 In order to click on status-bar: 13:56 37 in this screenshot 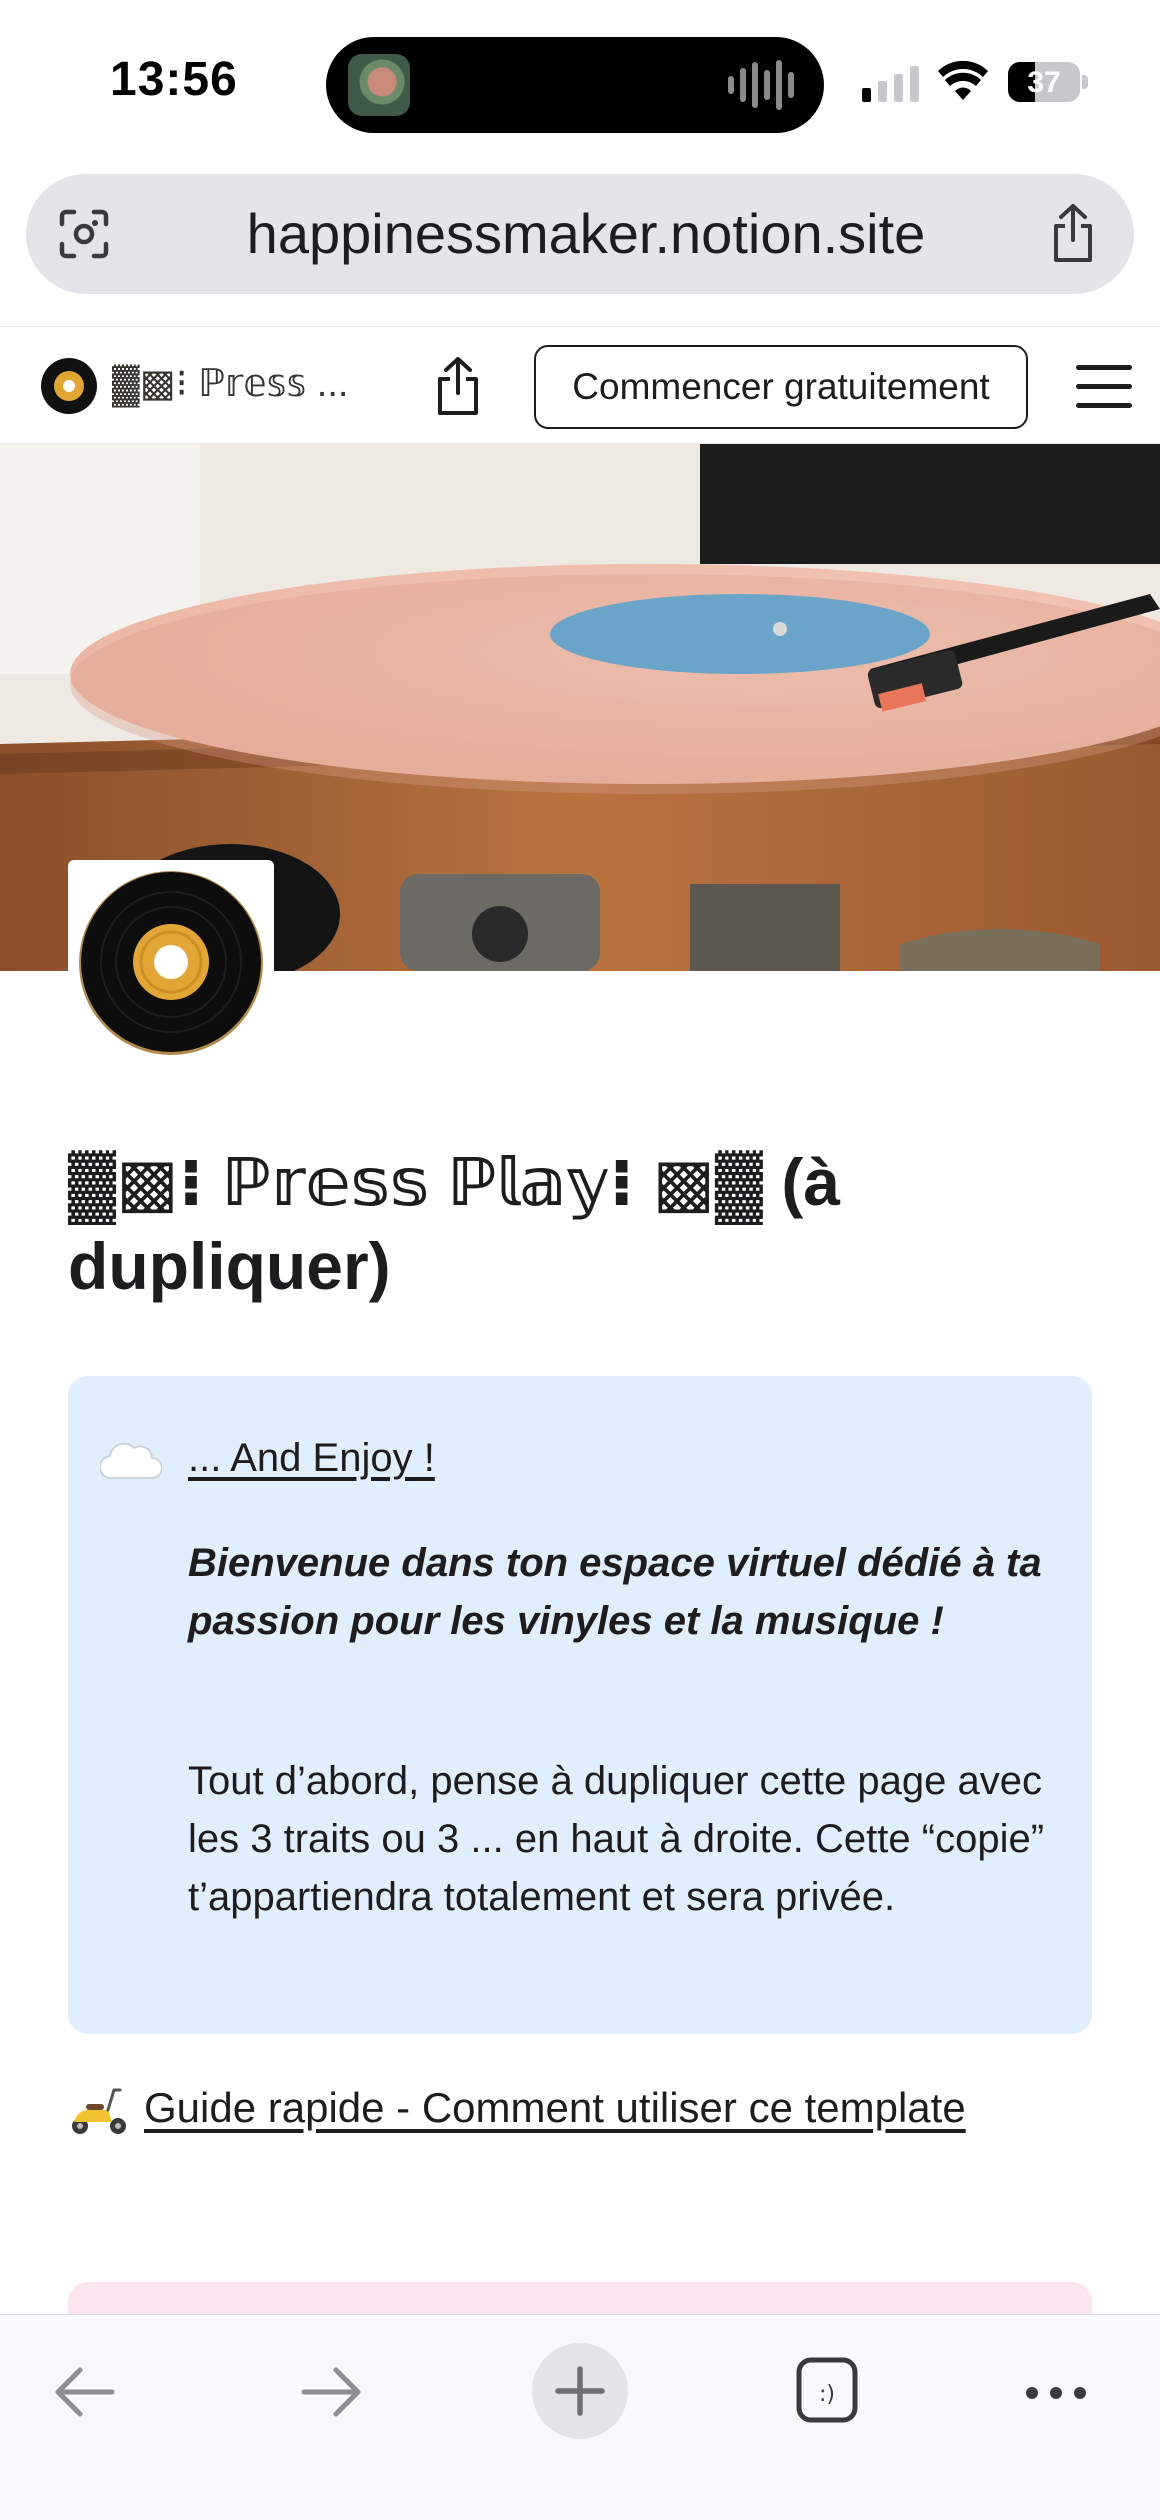, I will do `click(580, 85)`.